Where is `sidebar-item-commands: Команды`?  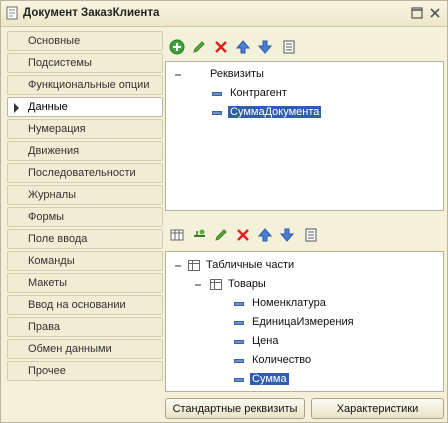 sidebar-item-commands: Команды is located at coordinates (85, 261).